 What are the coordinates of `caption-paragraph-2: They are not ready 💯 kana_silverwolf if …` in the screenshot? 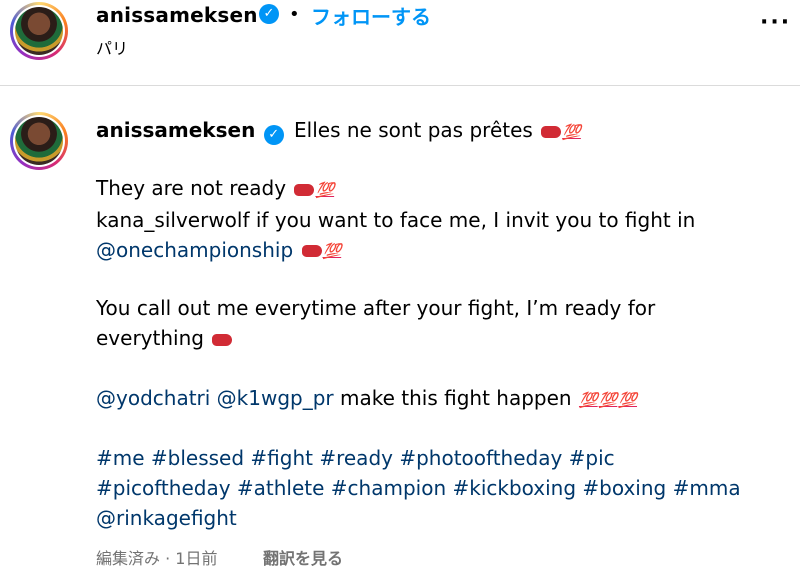 It's located at (441, 219).